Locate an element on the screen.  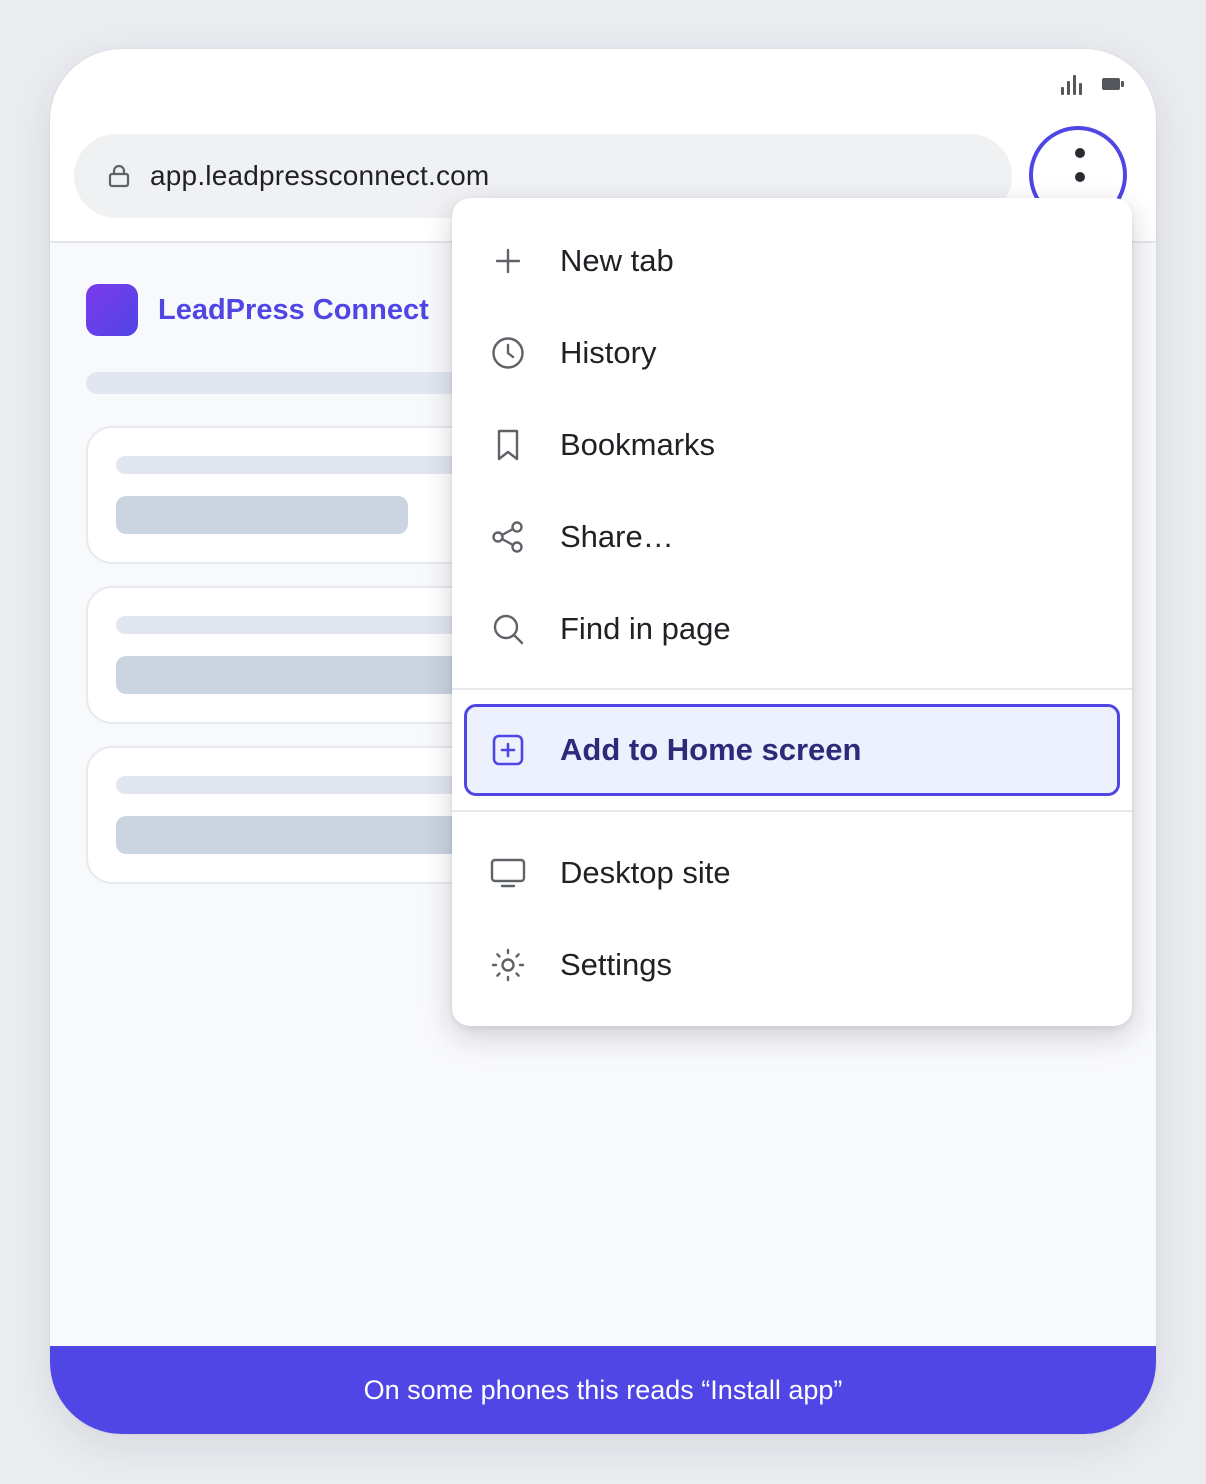
brand-name: LeadPress Connect is located at coordinates (293, 309).